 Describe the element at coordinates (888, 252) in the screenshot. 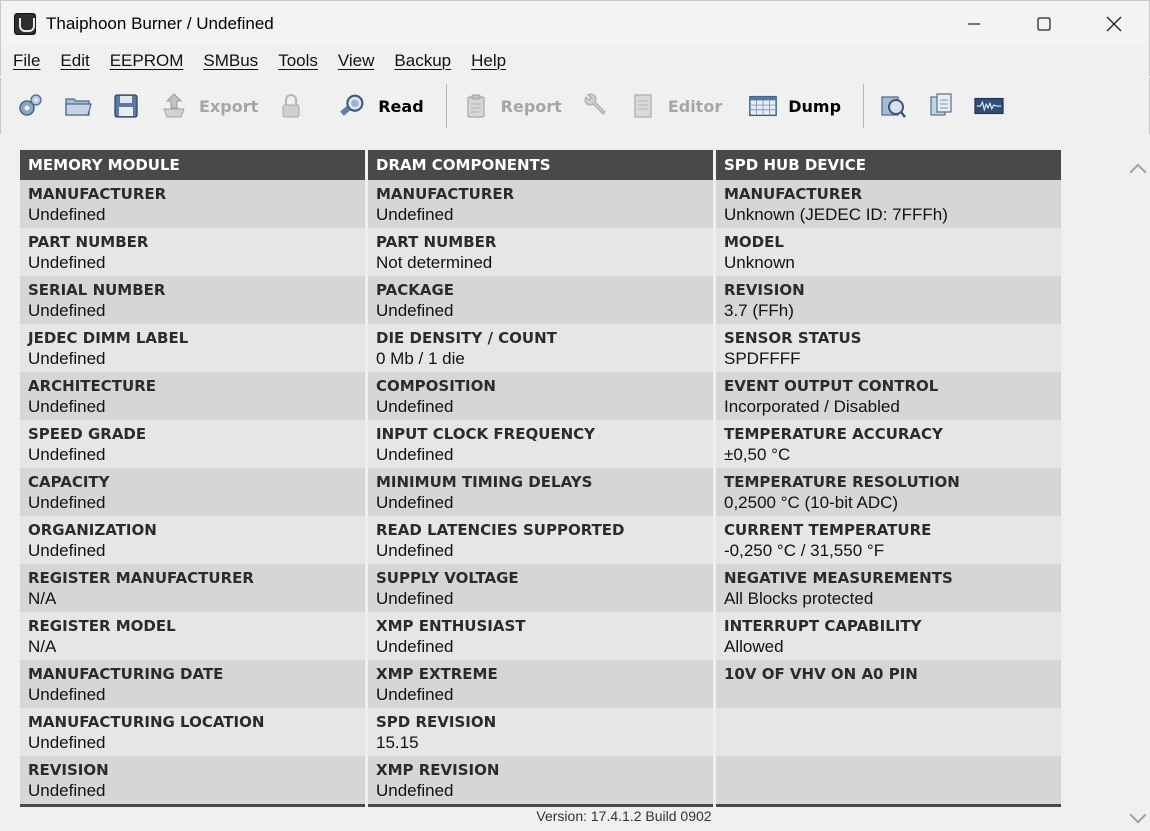

I see `table-row: MODEL Unknown` at that location.